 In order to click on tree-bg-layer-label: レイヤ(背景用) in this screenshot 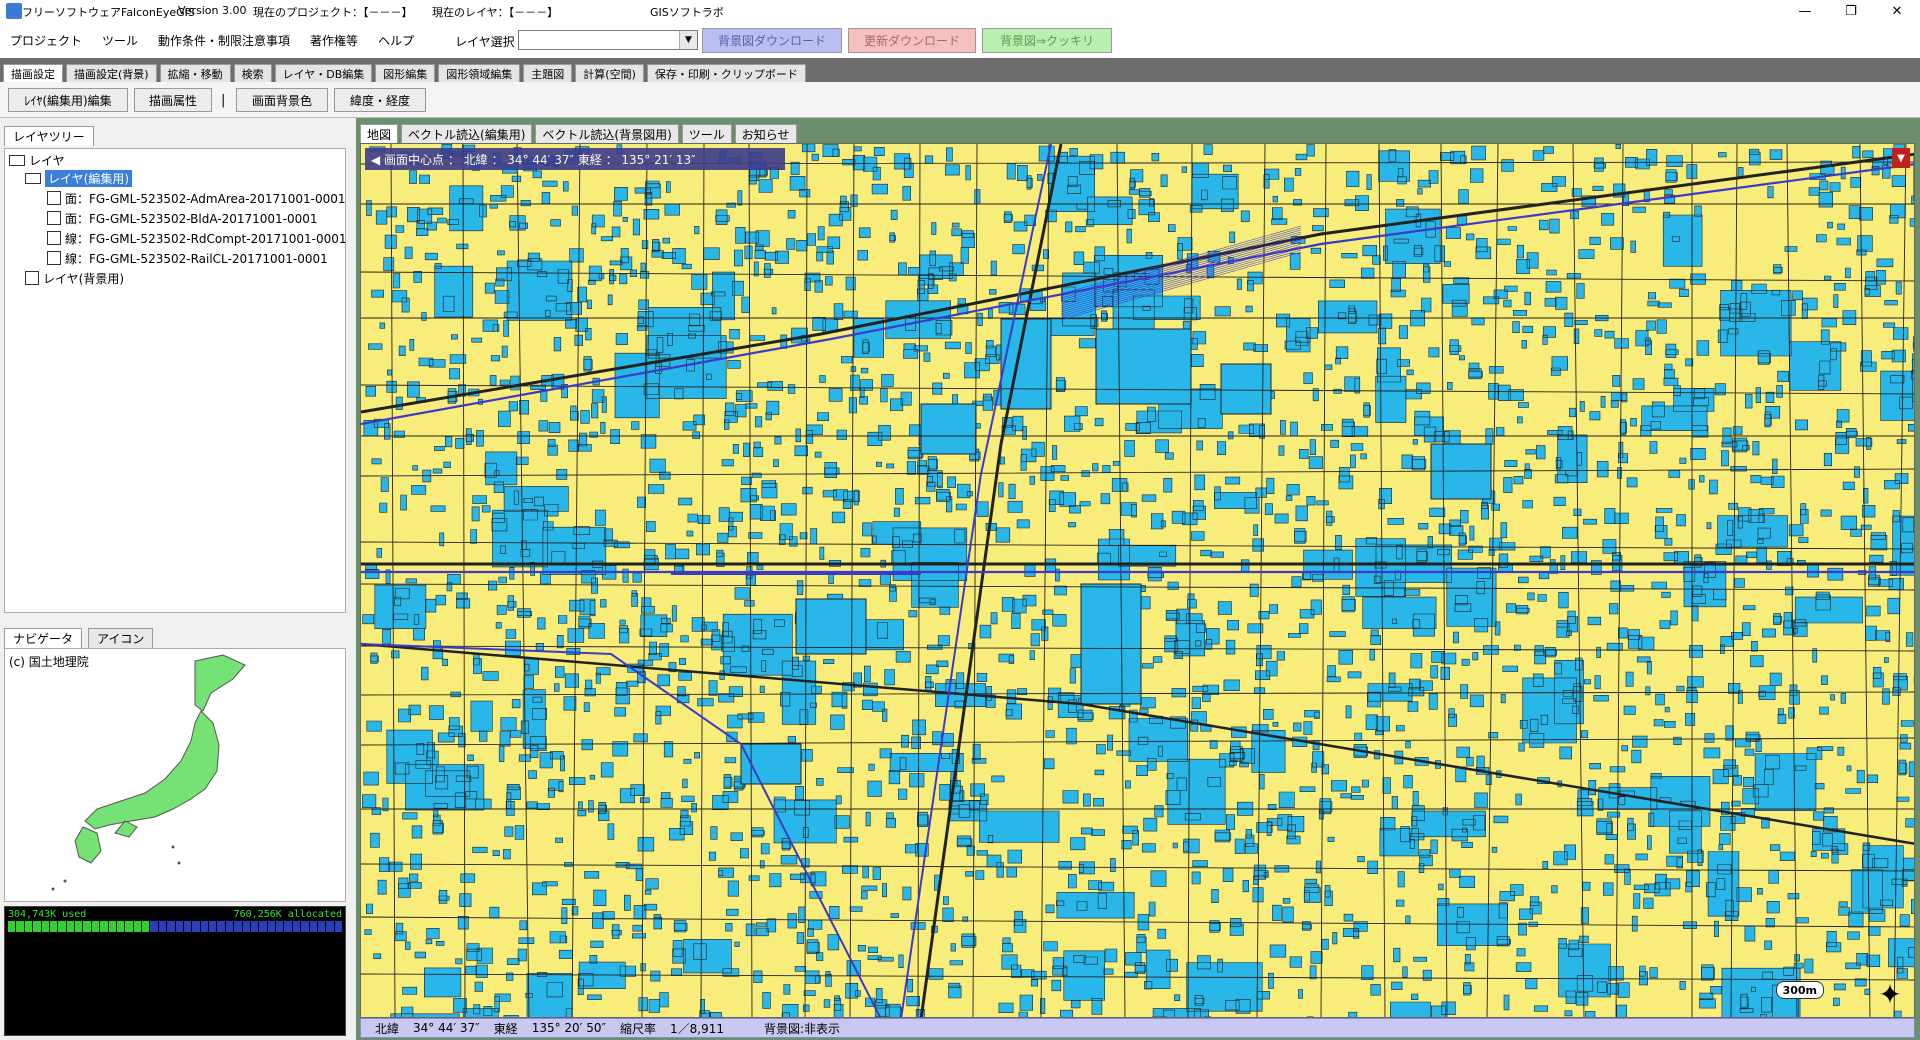, I will do `click(84, 278)`.